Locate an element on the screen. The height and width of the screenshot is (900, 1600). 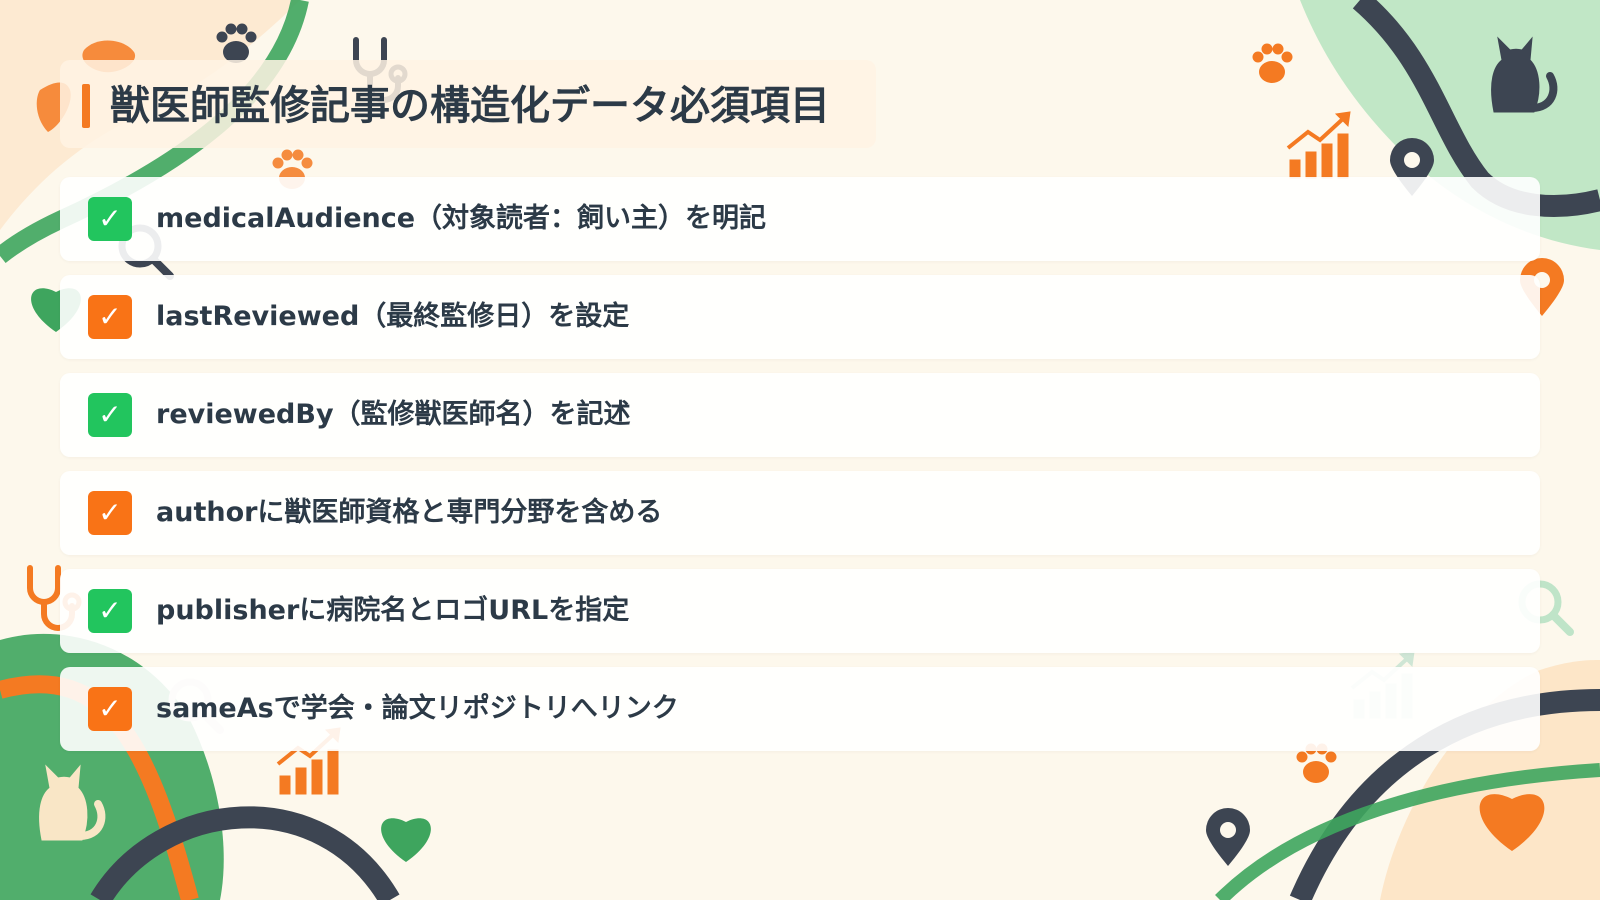
checklist-item-label: medicalAudience（対象読者：飼い主）を明記 is located at coordinates (461, 218).